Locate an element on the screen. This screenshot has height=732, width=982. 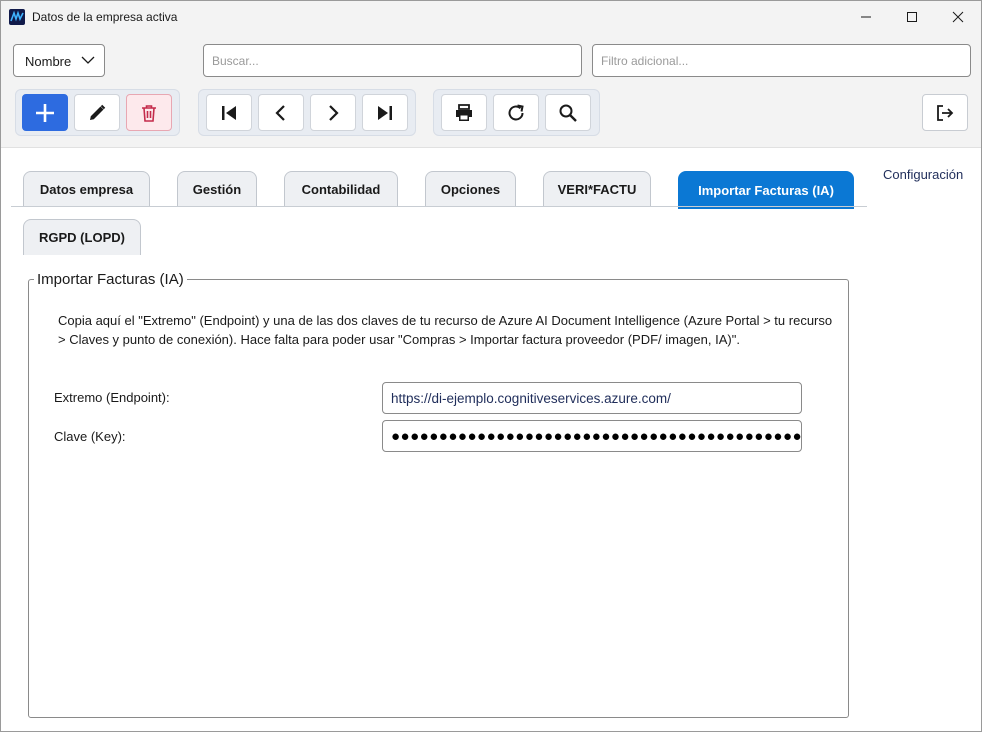
navigation-button-group is located at coordinates (307, 112).